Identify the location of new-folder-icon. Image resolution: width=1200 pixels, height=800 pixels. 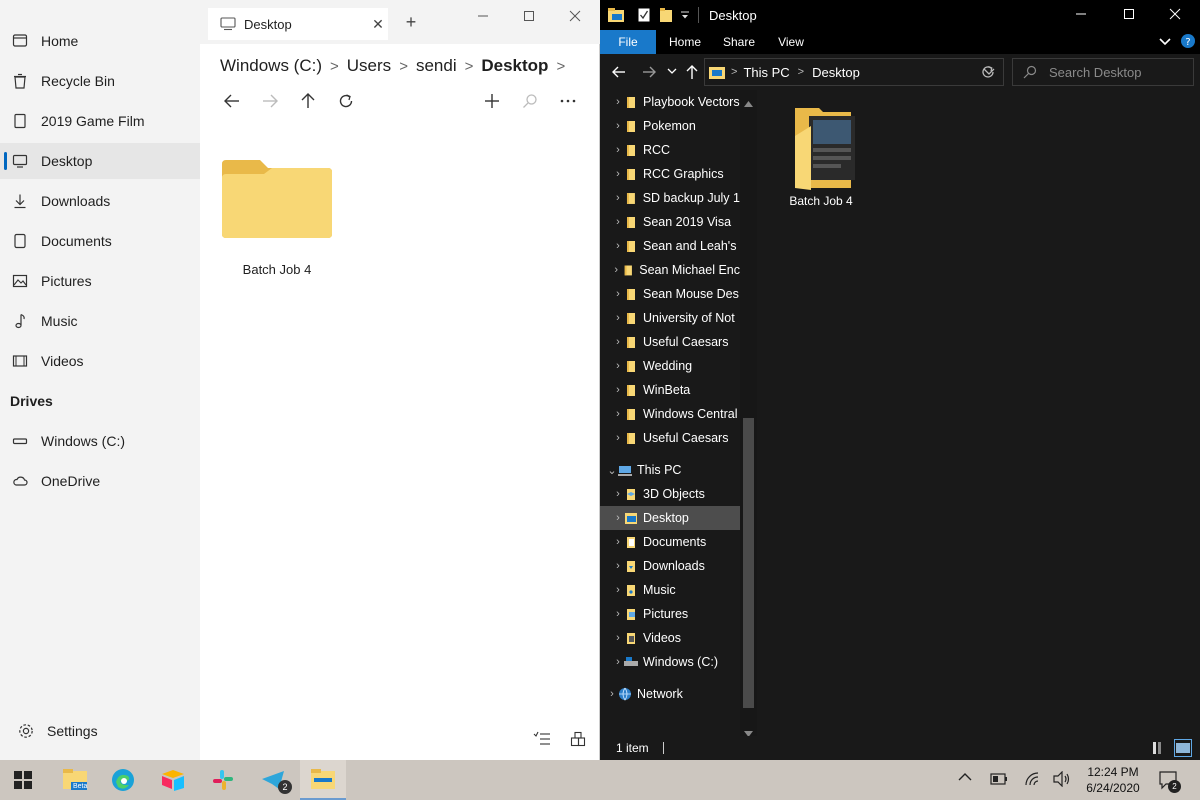
(666, 15).